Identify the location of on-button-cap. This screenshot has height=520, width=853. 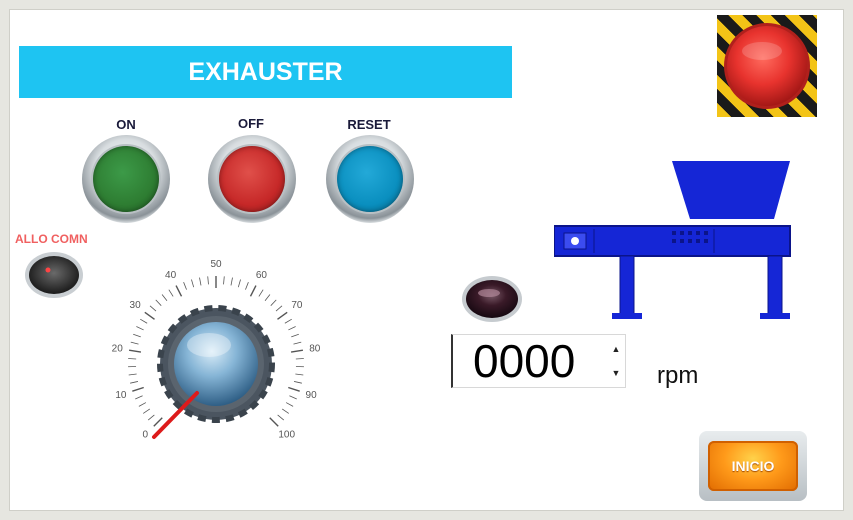
(126, 179).